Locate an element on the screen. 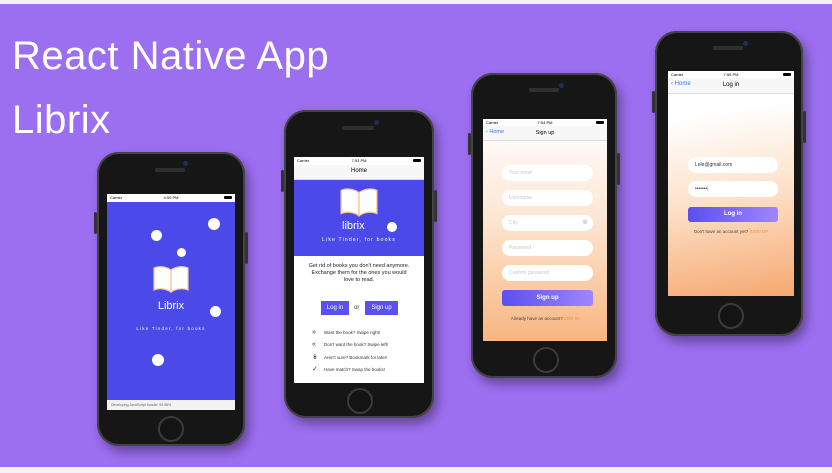  home-signup-button: Sign up is located at coordinates (381, 308).